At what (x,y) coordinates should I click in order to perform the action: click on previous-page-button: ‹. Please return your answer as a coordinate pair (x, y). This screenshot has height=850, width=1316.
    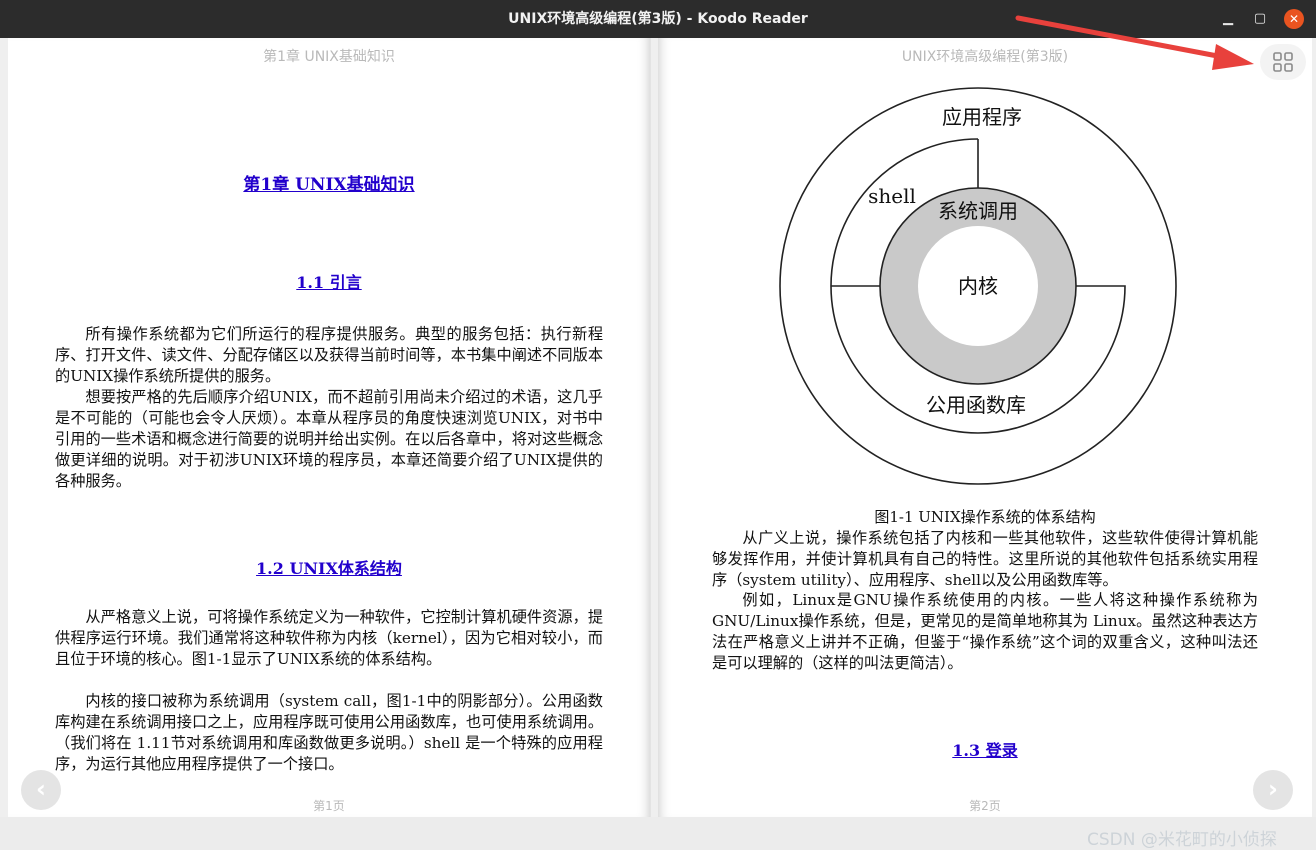
    Looking at the image, I should click on (41, 790).